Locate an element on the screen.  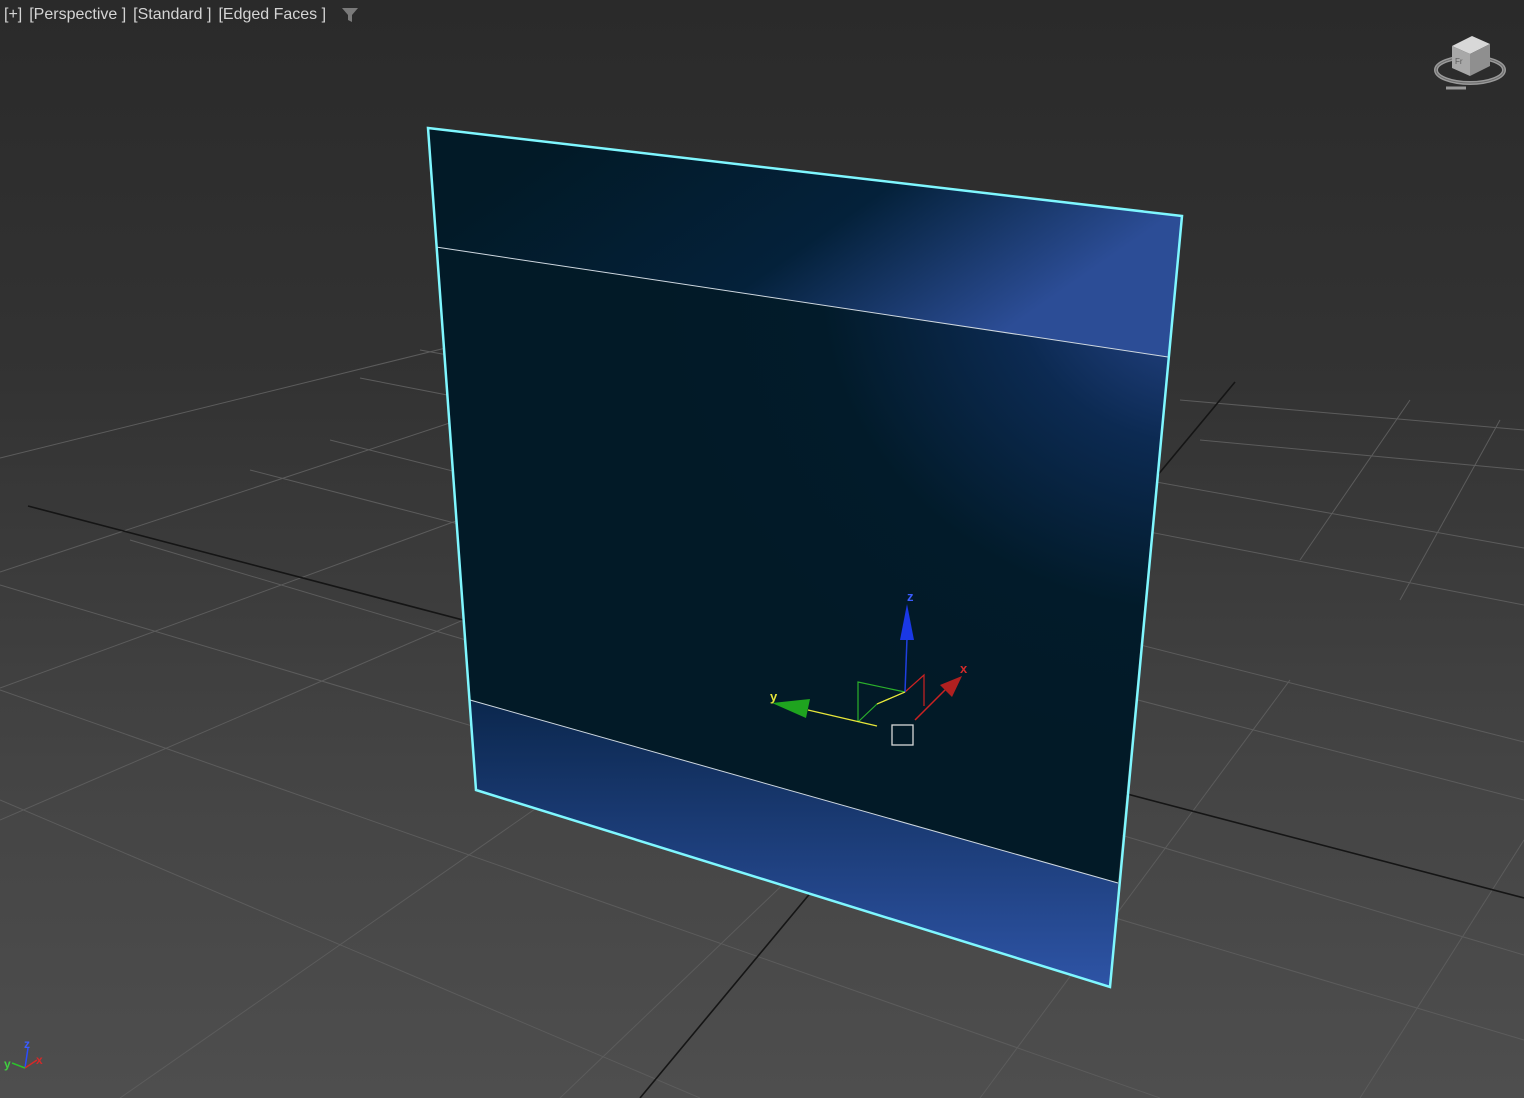
viewport-display-menu: [Edged Faces ] is located at coordinates (272, 15).